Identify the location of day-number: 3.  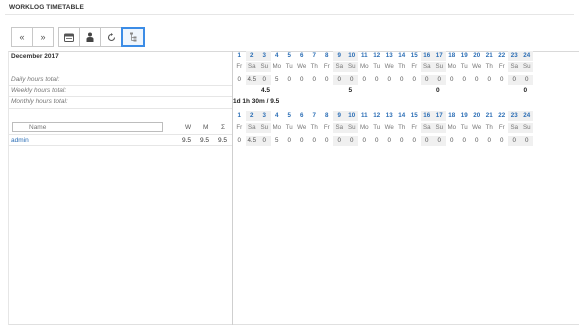
(264, 56).